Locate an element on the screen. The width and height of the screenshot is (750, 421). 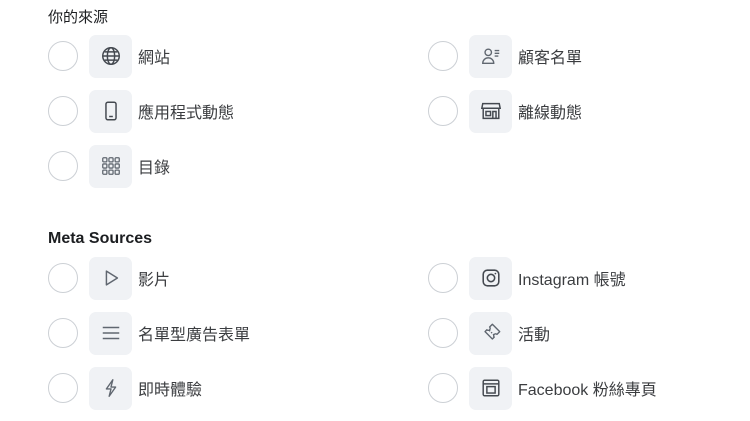
globe-icon is located at coordinates (110, 56).